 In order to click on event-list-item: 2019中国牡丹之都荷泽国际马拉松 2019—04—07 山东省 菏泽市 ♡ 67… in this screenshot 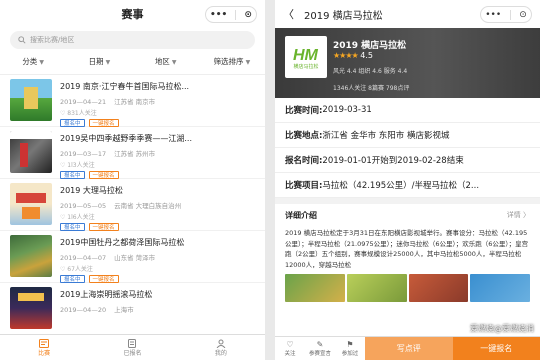, I will do `click(132, 257)`.